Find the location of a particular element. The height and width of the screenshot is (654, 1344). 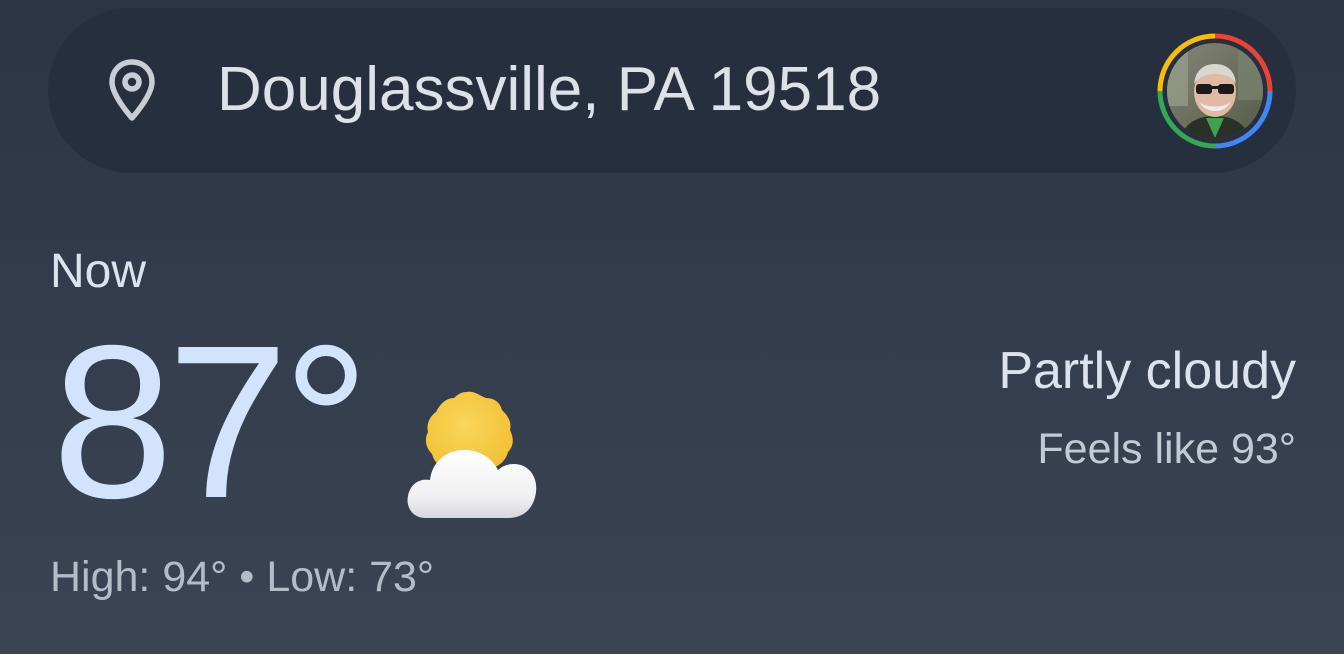

high-temperature: High: 94° is located at coordinates (139, 577).